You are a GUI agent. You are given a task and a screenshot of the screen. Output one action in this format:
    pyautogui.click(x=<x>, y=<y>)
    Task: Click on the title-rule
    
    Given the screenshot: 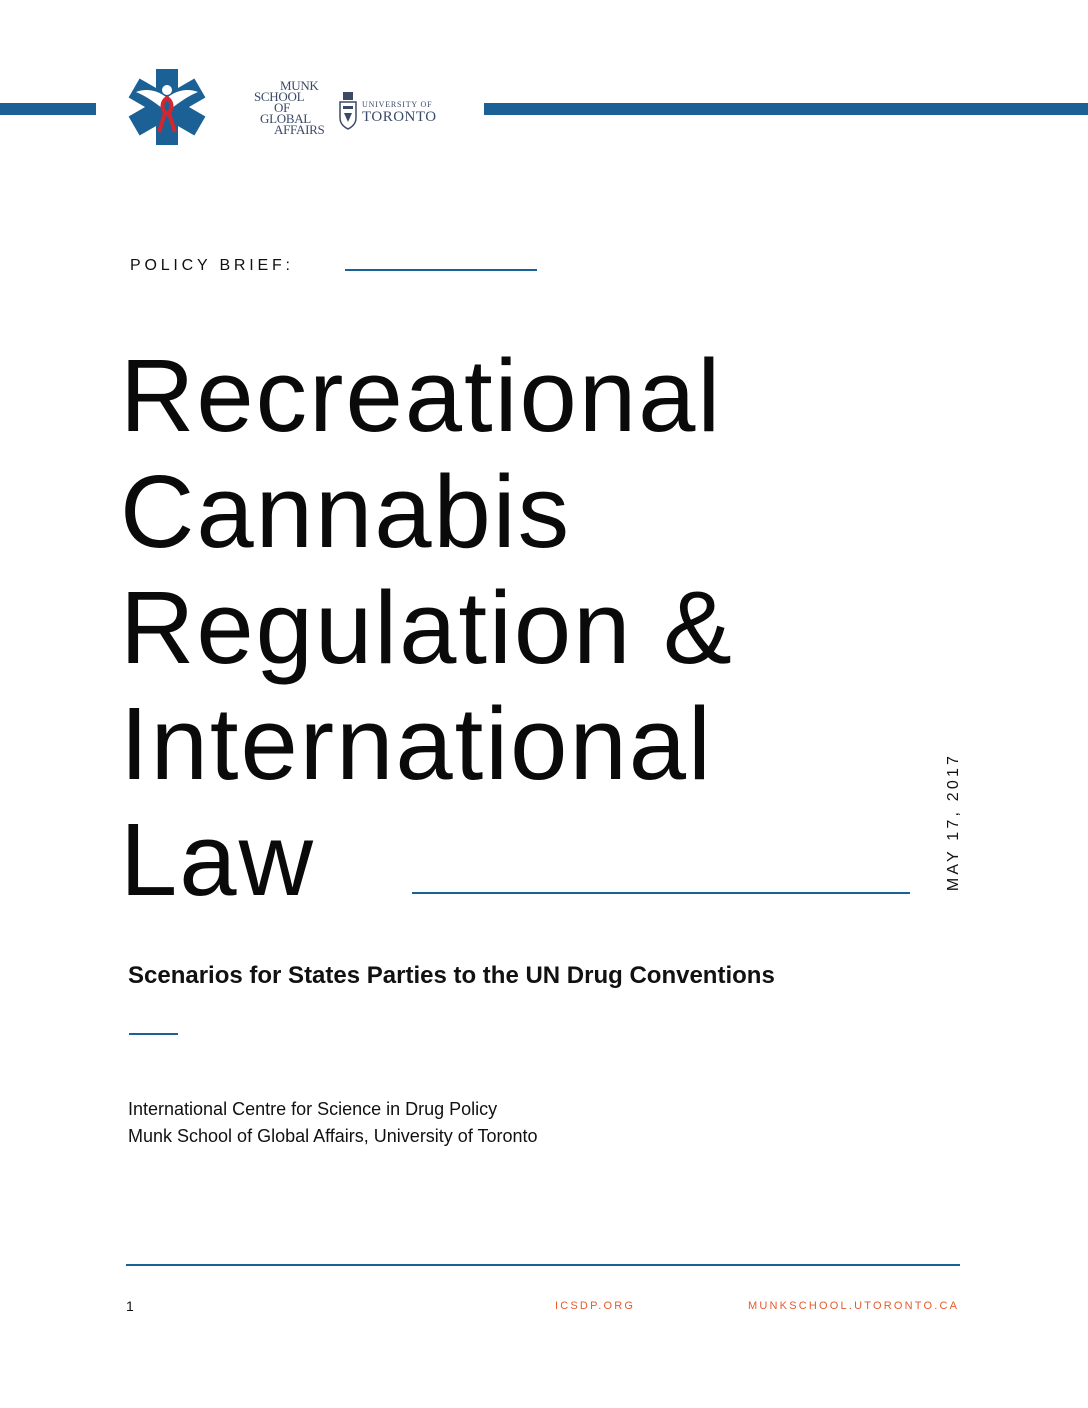 What is the action you would take?
    pyautogui.click(x=661, y=893)
    